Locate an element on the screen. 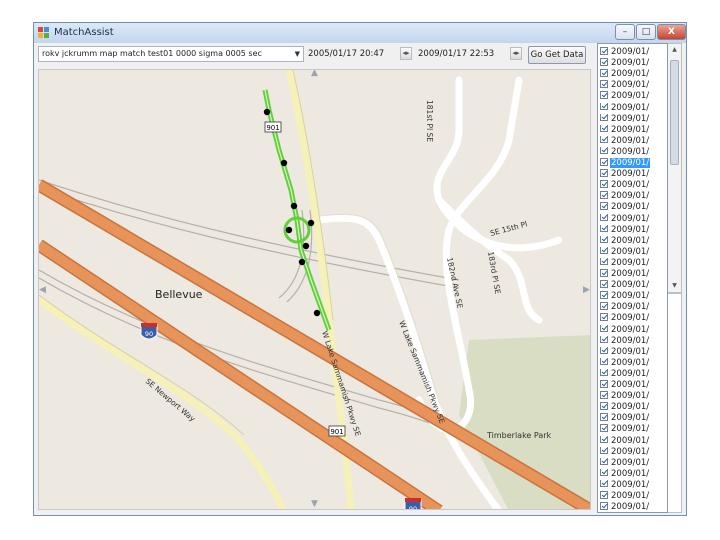 This screenshot has height=540, width=720. go-get-data-button: Go Get Data is located at coordinates (557, 55).